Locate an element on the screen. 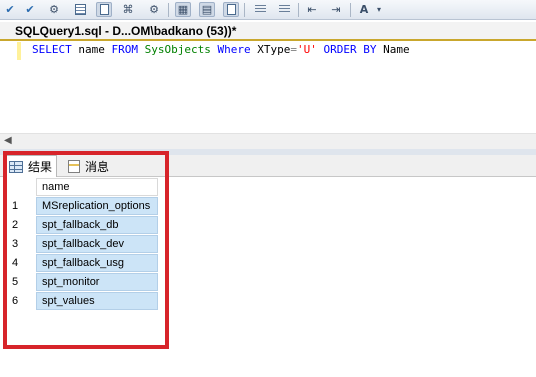  results-text-icon: ▤ is located at coordinates (207, 9).